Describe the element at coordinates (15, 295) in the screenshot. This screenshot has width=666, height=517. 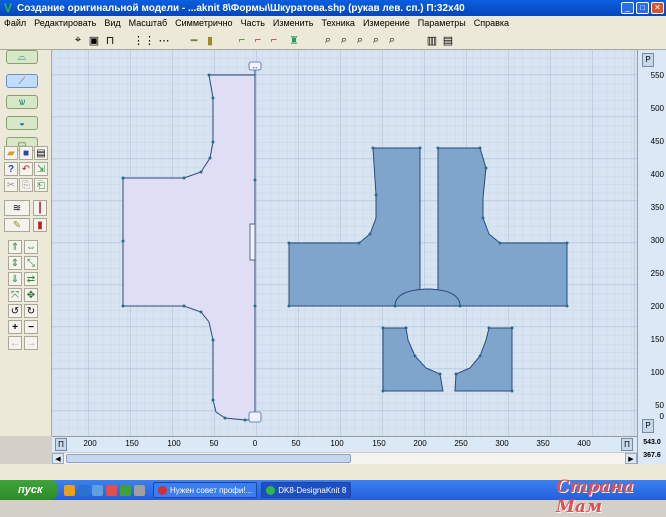
I see `mirror-icon: ⤧` at that location.